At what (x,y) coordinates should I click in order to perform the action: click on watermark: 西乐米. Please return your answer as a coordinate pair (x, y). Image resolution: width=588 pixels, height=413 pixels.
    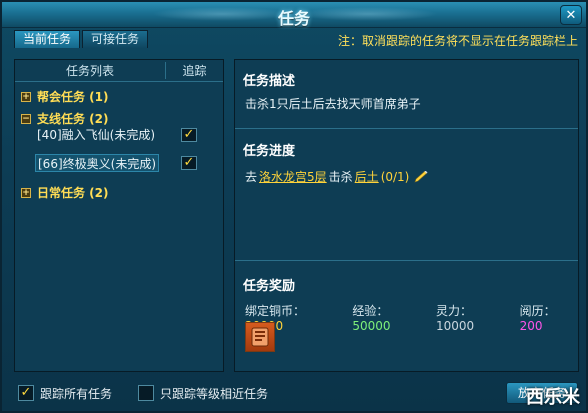
    Looking at the image, I should click on (553, 397).